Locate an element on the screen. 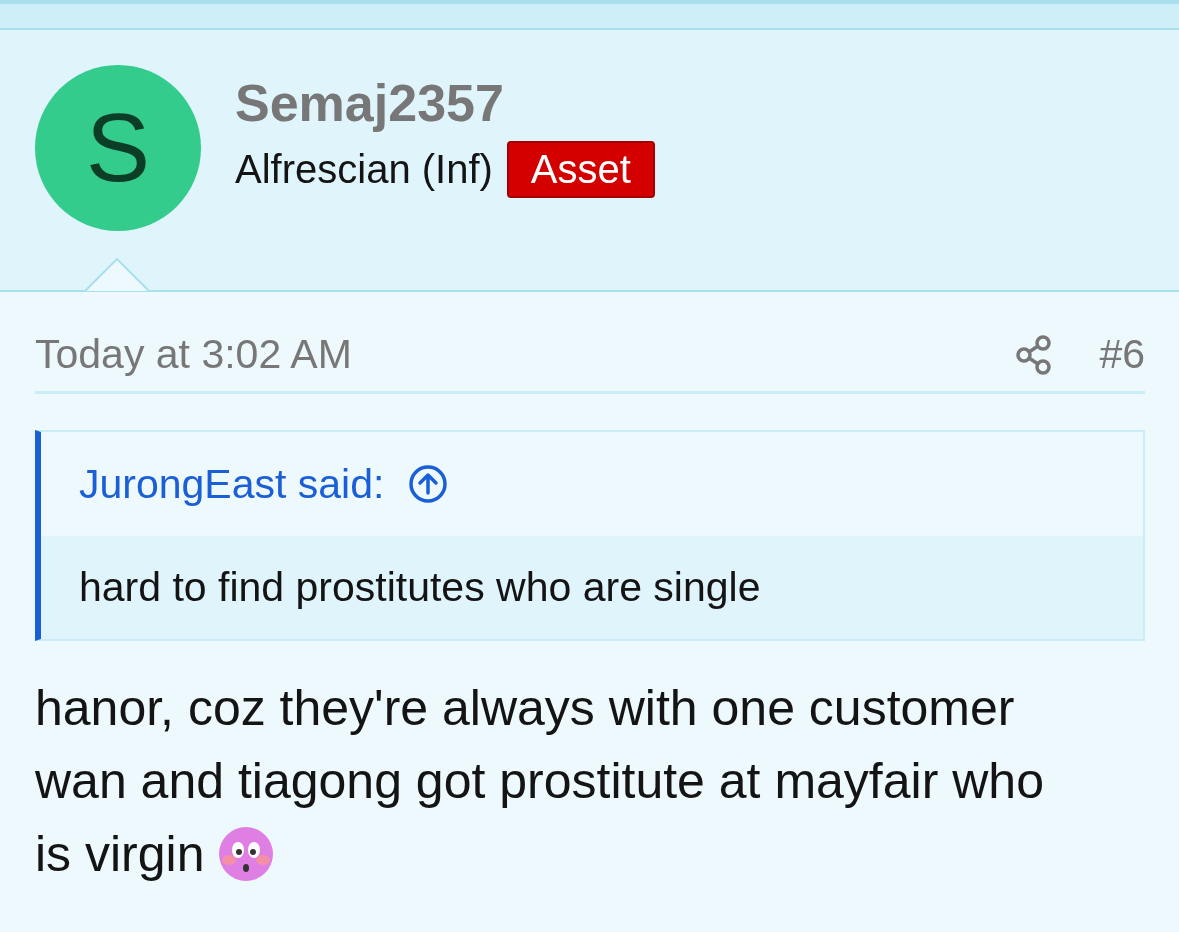 The width and height of the screenshot is (1179, 932). share-icon is located at coordinates (1034, 354).